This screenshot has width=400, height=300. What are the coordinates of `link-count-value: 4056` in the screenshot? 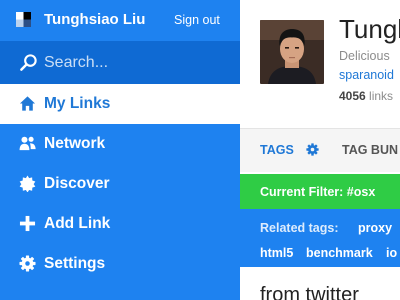 It's located at (352, 96).